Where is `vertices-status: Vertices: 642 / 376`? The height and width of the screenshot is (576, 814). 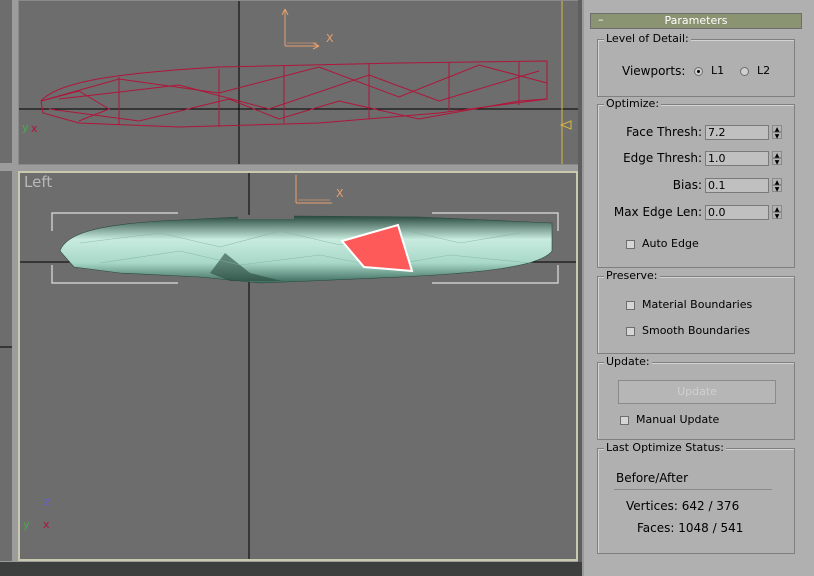 vertices-status: Vertices: 642 / 376 is located at coordinates (683, 506).